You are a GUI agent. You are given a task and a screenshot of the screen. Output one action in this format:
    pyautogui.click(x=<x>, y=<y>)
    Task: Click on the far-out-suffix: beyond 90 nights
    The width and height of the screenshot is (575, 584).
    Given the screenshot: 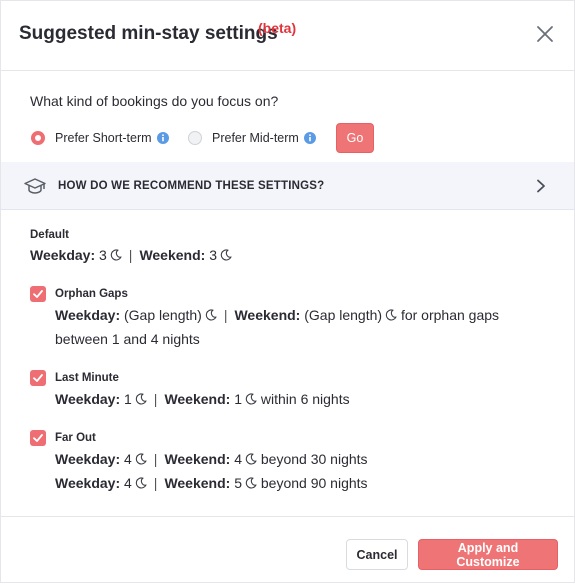 What is the action you would take?
    pyautogui.click(x=314, y=483)
    